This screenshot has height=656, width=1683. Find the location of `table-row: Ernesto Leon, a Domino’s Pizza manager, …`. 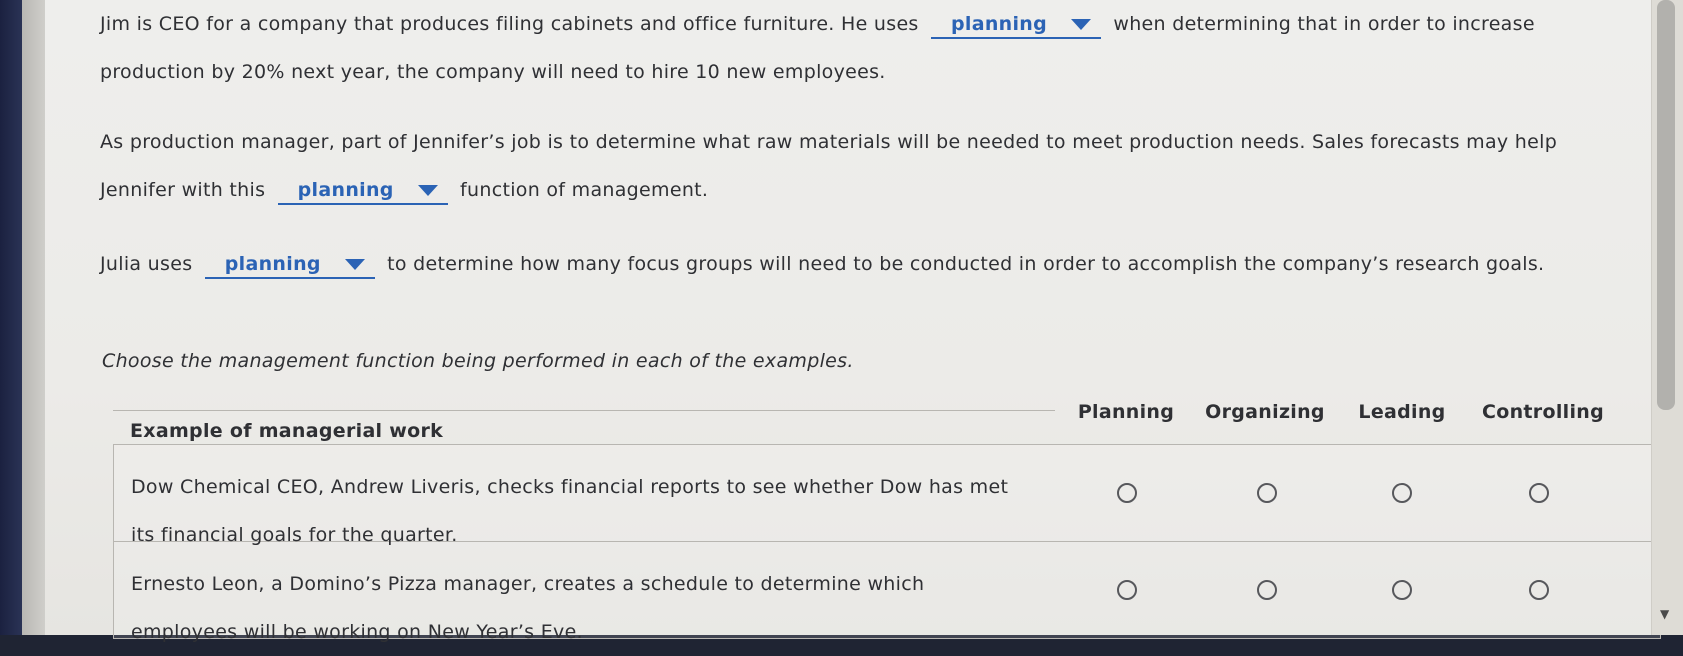

table-row: Ernesto Leon, a Domino’s Pizza manager, … is located at coordinates (887, 592).